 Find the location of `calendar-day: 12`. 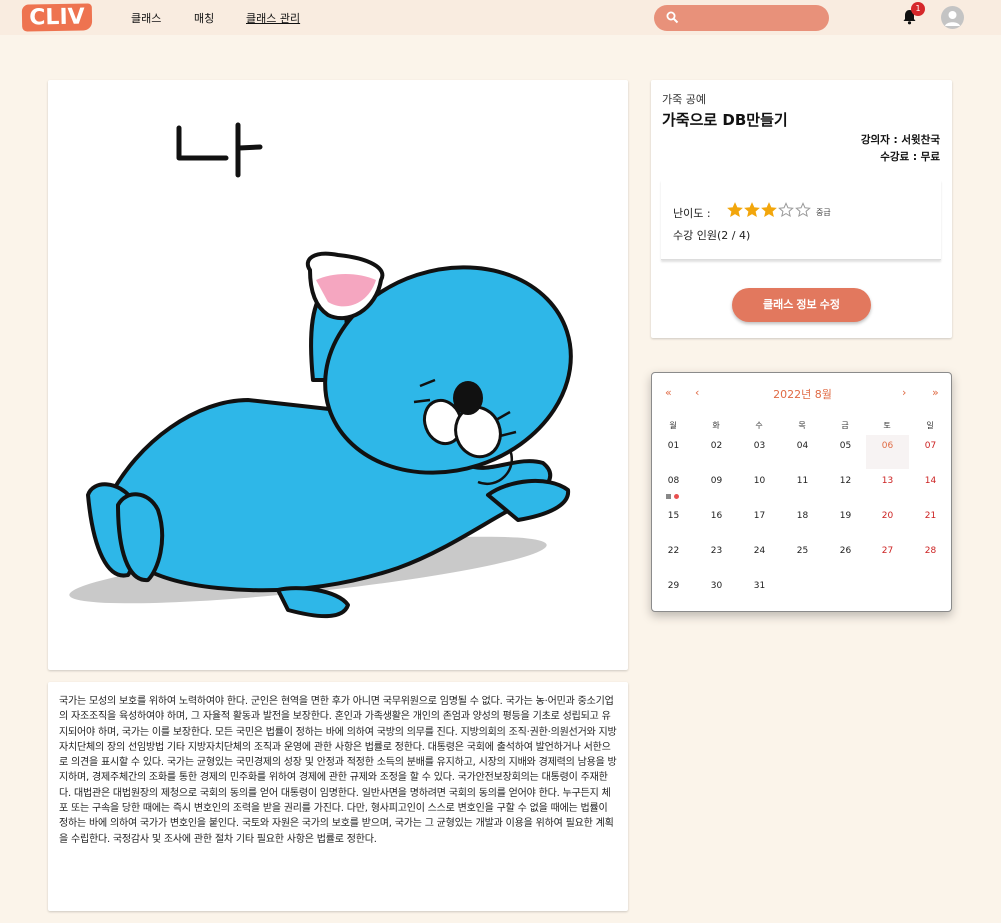

calendar-day: 12 is located at coordinates (845, 487).